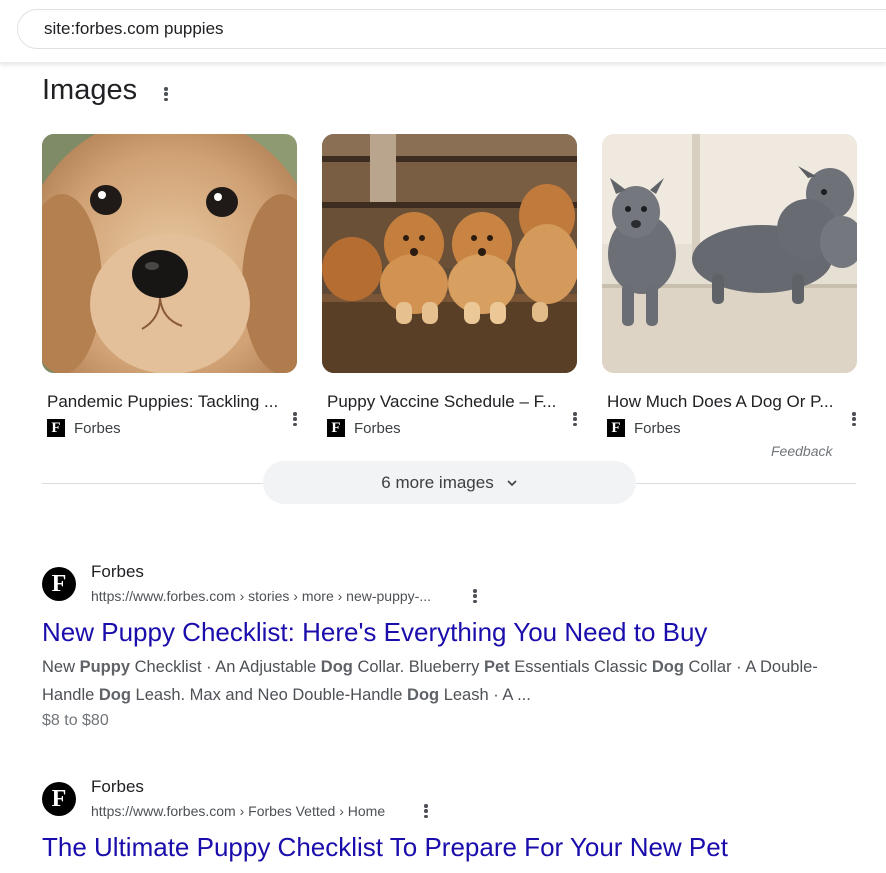  I want to click on more-images-button: 6 more images, so click(449, 482).